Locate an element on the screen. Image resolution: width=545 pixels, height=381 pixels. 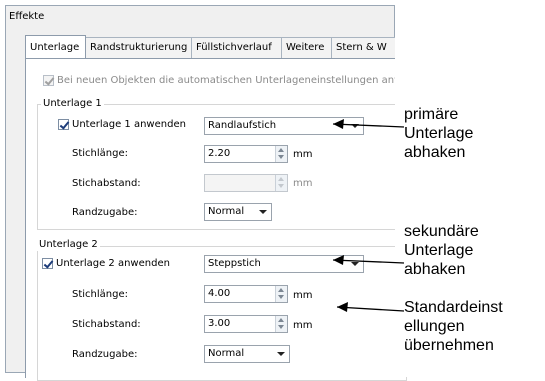
callout-primary-line2: Unterlage is located at coordinates (439, 133).